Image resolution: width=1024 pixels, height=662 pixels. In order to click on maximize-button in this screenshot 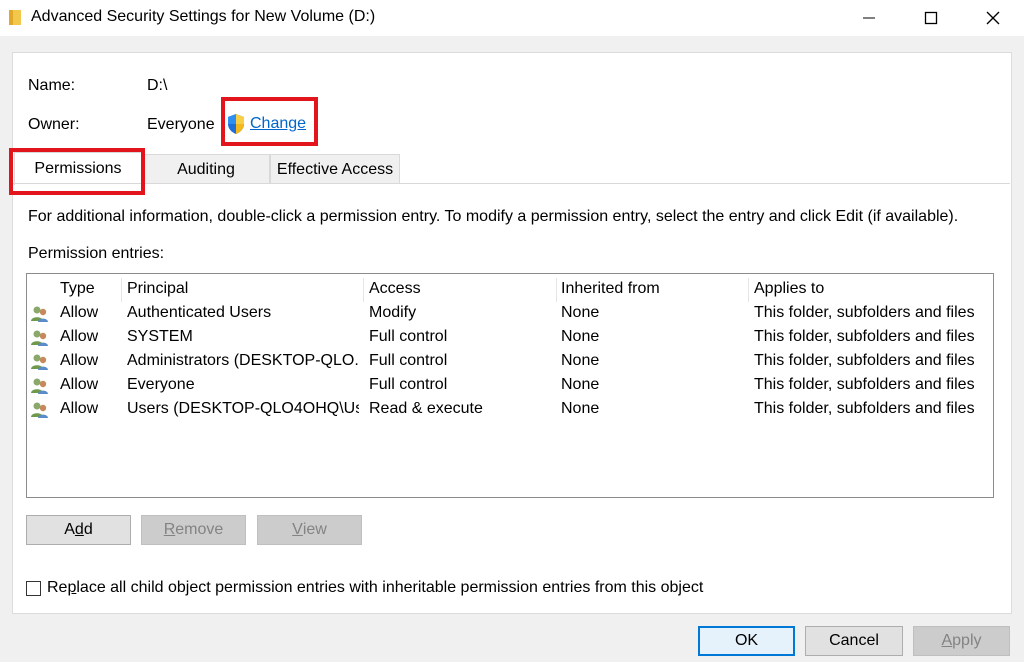, I will do `click(931, 18)`.